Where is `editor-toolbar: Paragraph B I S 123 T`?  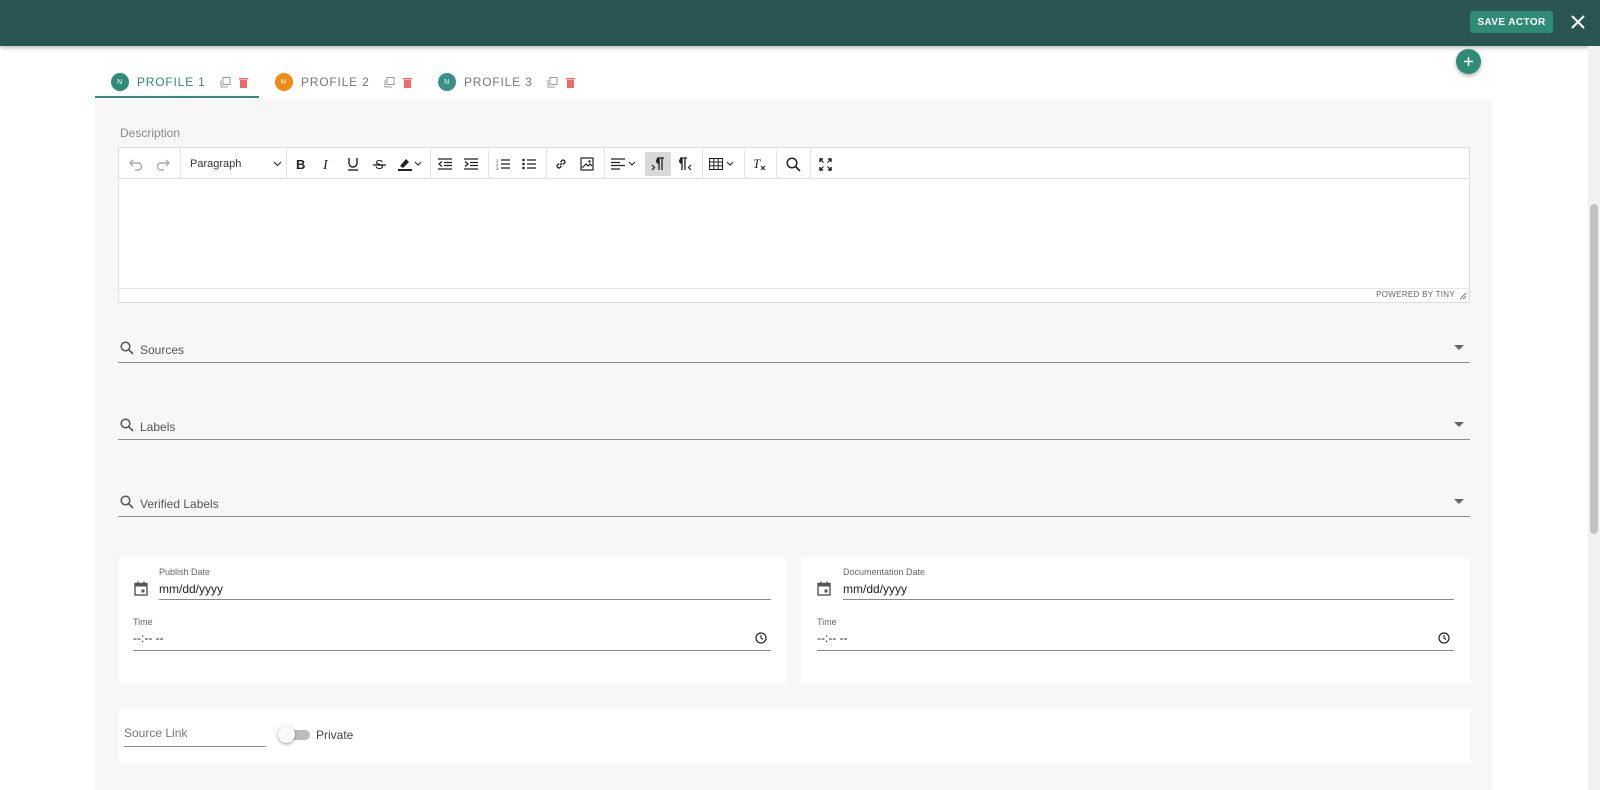 editor-toolbar: Paragraph B I S 123 T is located at coordinates (794, 163).